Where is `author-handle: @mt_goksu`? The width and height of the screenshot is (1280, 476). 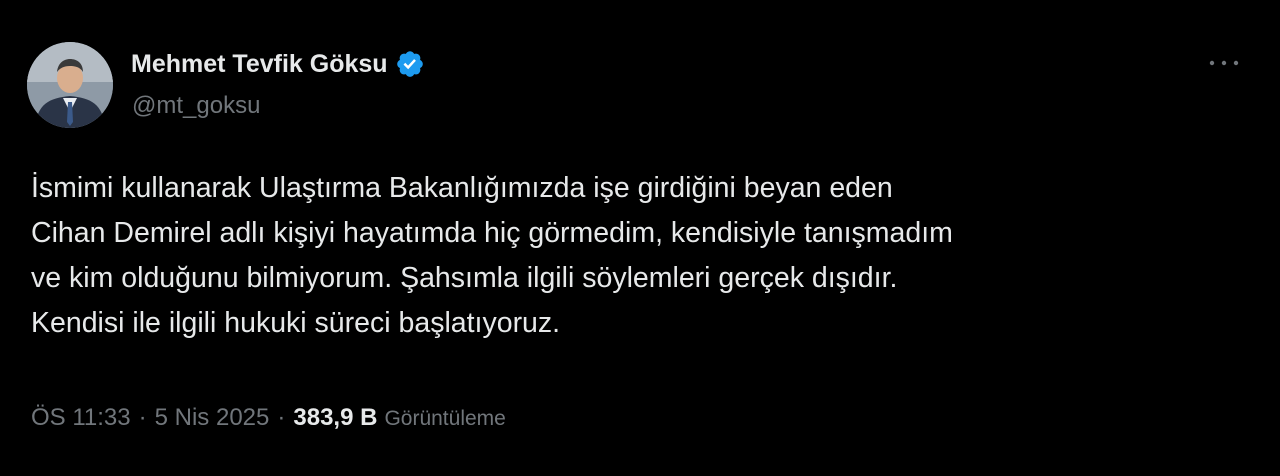 author-handle: @mt_goksu is located at coordinates (196, 106).